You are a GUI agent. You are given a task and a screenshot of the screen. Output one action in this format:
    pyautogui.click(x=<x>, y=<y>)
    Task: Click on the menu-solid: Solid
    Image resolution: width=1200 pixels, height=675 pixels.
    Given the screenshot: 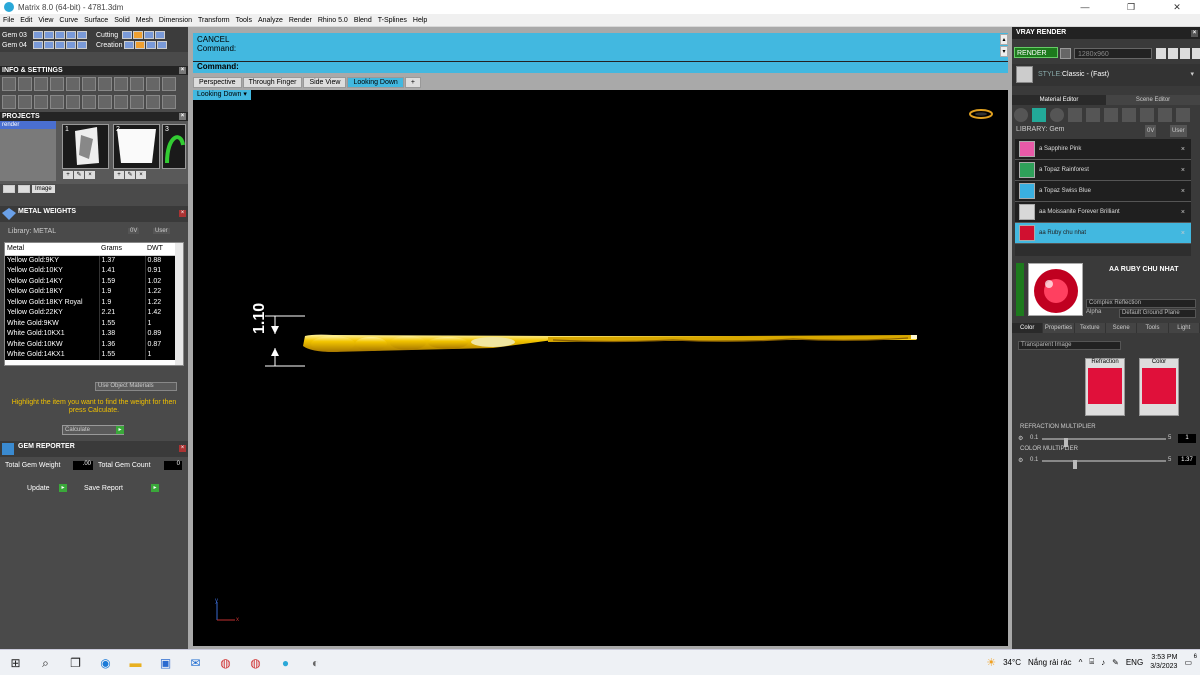 What is the action you would take?
    pyautogui.click(x=122, y=20)
    